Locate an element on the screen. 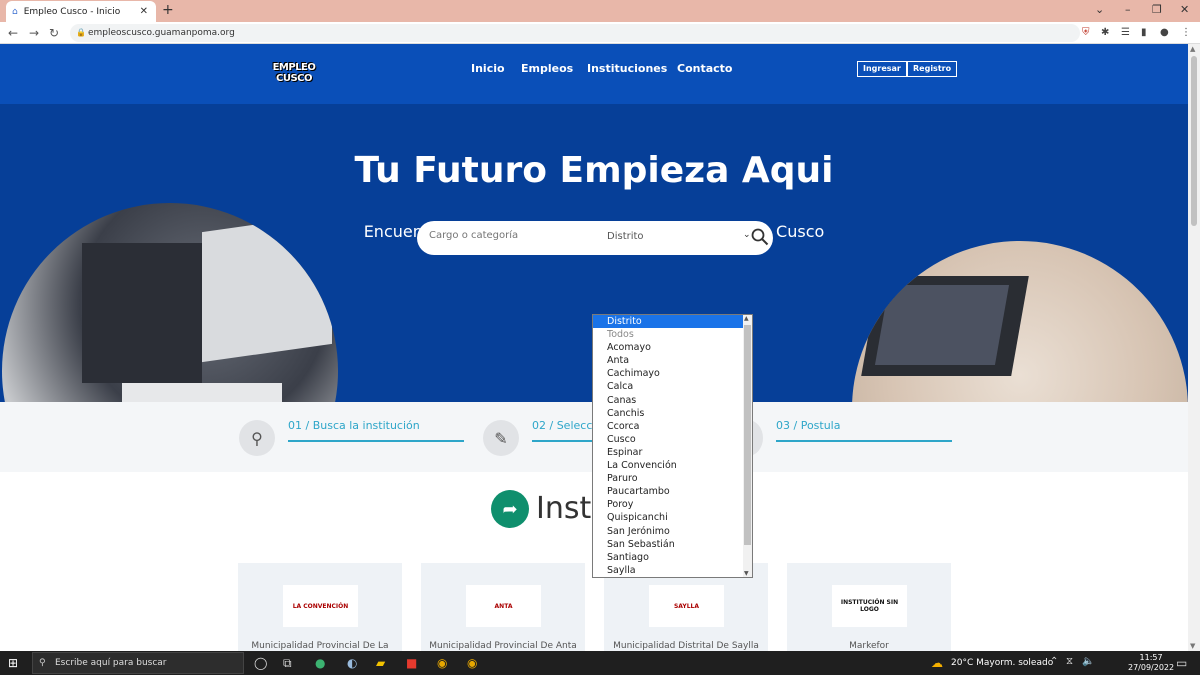  logo-caption: LA CONVENCIÓN is located at coordinates (320, 606).